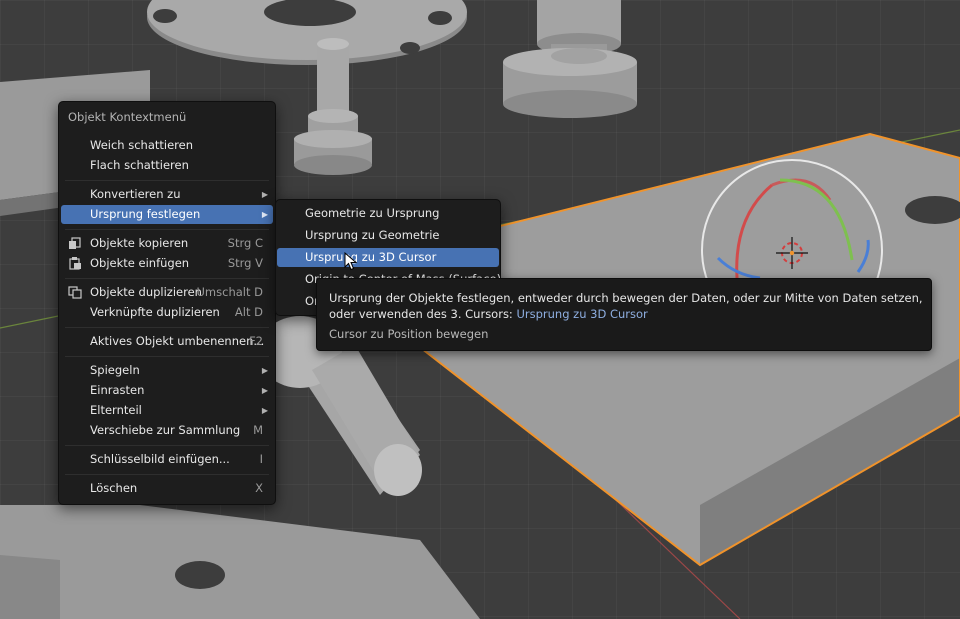 The image size is (960, 619). Describe the element at coordinates (167, 194) in the screenshot. I see `menu-item-convert-to: Konvertieren zu ▶` at that location.